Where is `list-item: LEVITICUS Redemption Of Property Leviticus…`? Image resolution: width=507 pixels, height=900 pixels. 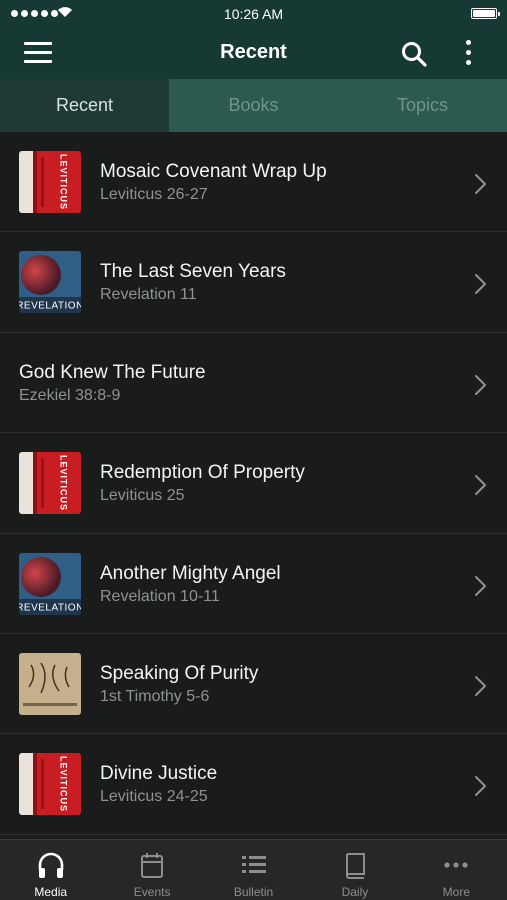
list-item: LEVITICUS Redemption Of Property Leviticus… is located at coordinates (253, 483).